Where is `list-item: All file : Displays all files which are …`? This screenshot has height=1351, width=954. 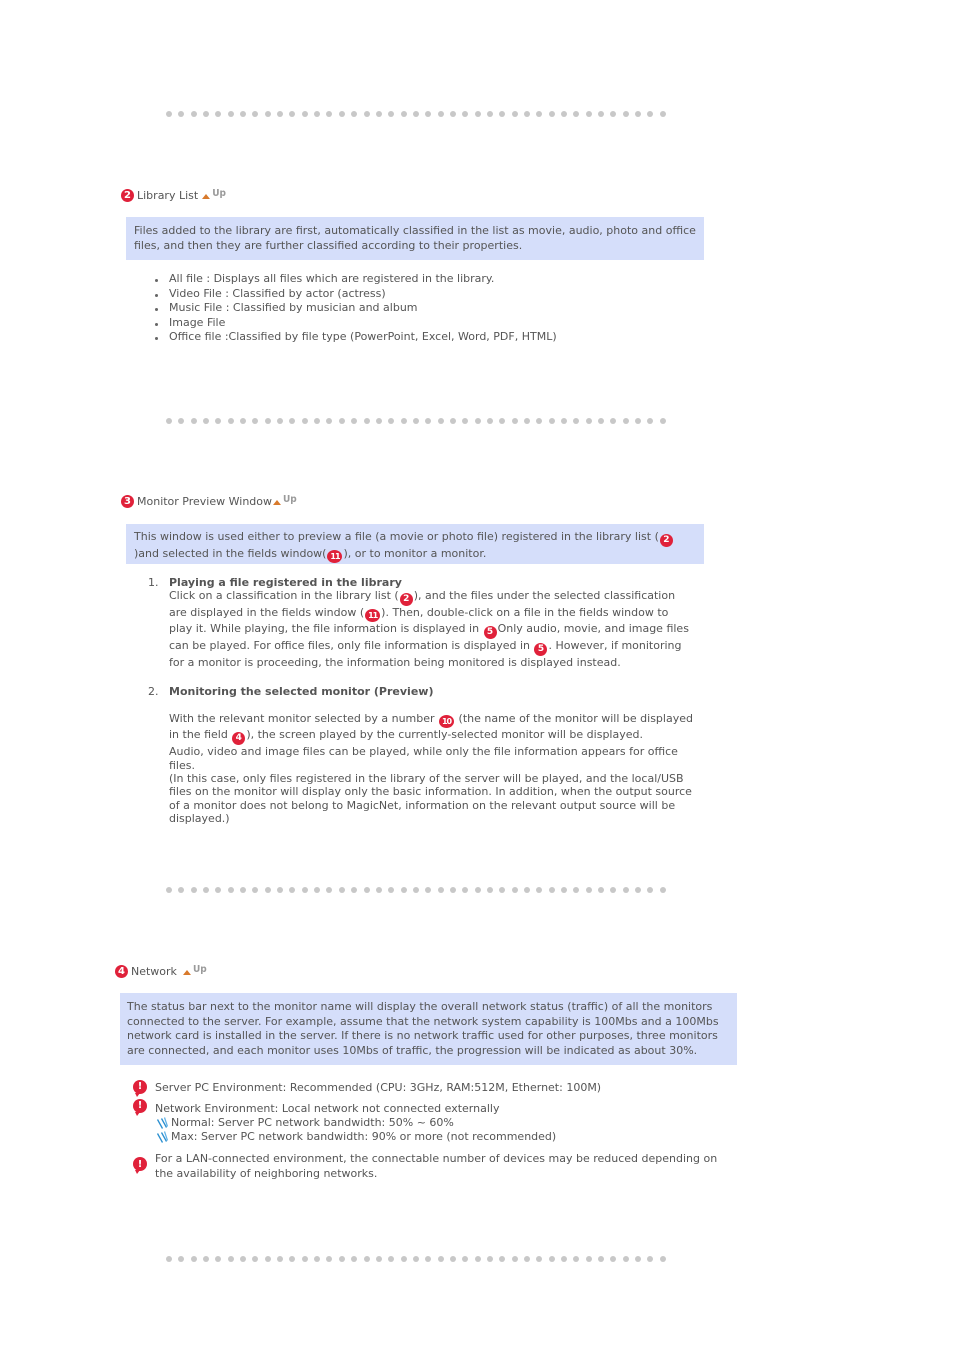 list-item: All file : Displays all files which are … is located at coordinates (432, 279).